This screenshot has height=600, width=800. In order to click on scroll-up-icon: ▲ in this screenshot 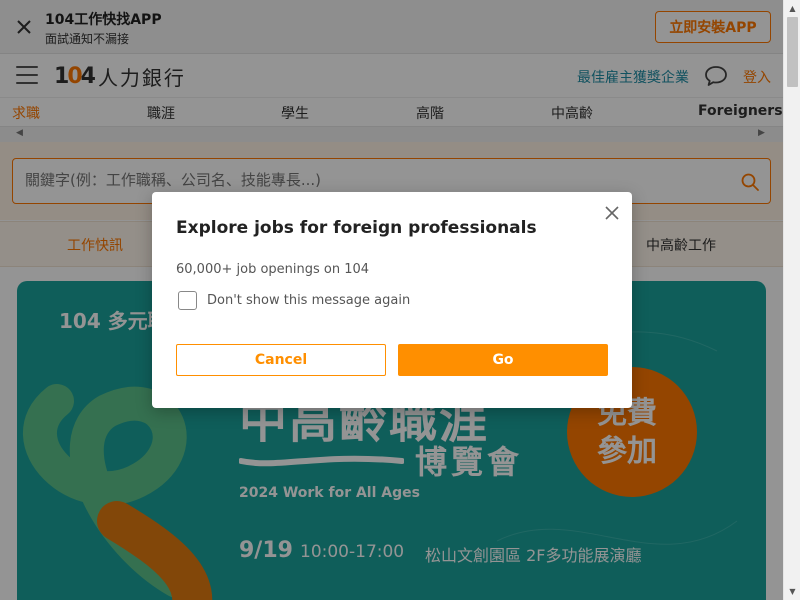, I will do `click(792, 8)`.